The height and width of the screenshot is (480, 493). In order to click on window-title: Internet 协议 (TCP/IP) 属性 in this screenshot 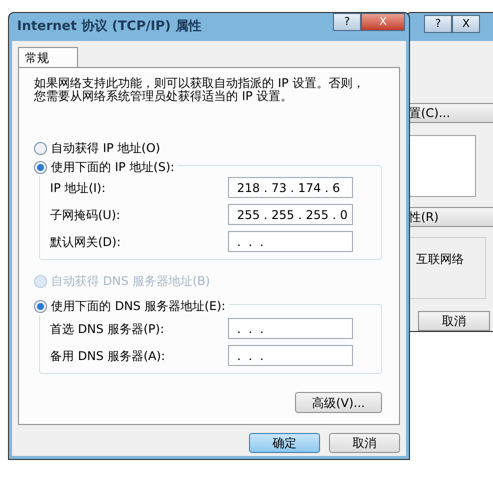, I will do `click(109, 27)`.